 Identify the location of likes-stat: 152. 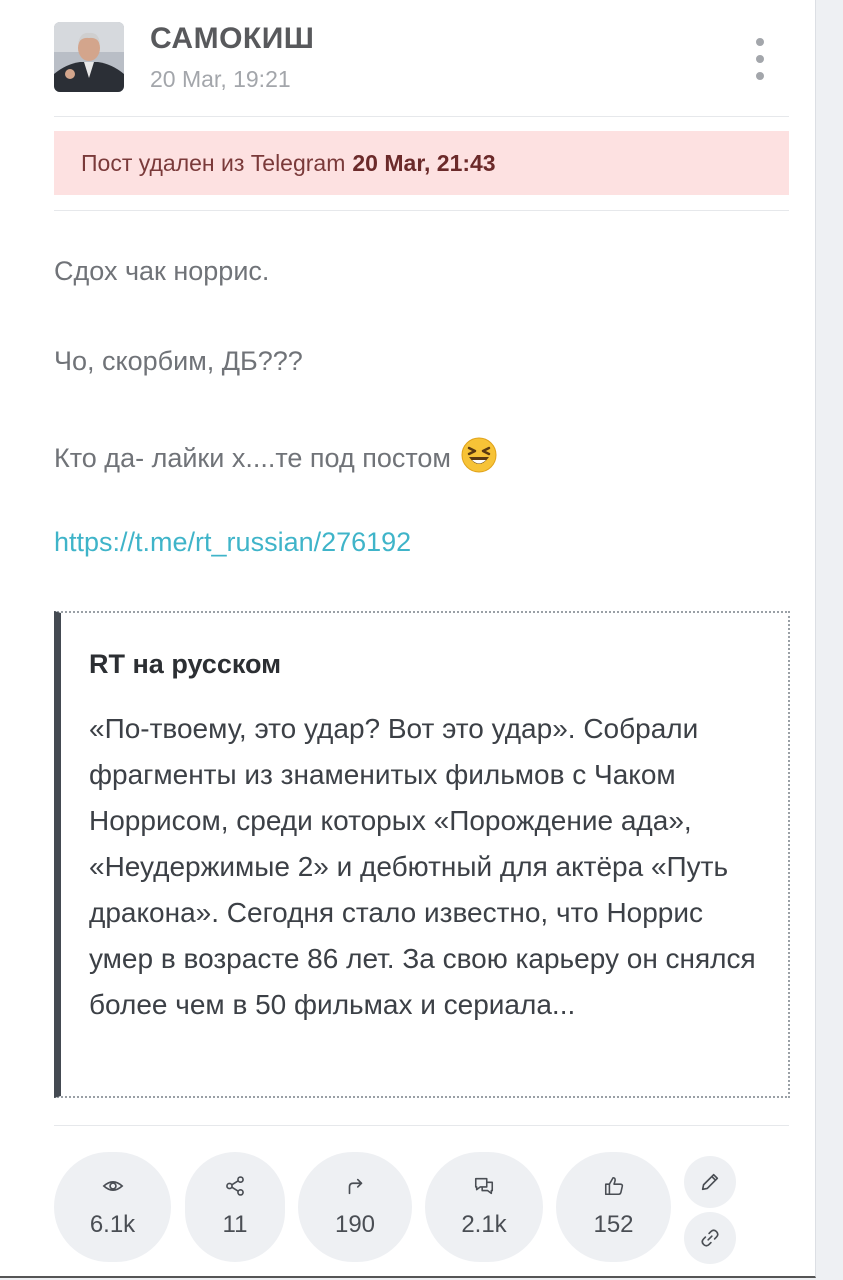
(613, 1207).